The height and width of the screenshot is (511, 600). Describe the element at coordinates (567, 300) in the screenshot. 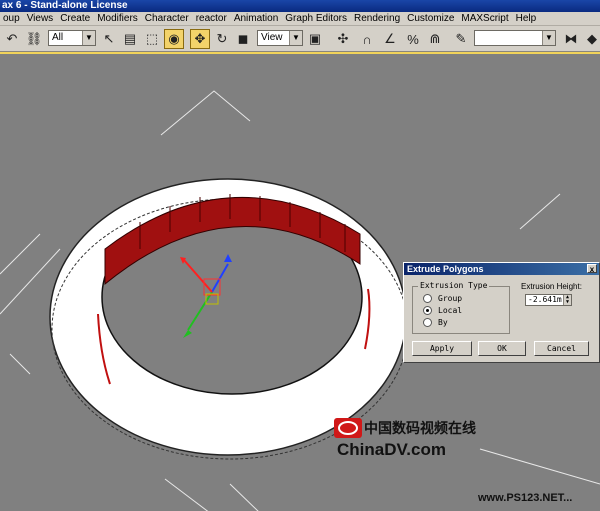

I see `spinner-arrows-icon: ▲ ▼` at that location.